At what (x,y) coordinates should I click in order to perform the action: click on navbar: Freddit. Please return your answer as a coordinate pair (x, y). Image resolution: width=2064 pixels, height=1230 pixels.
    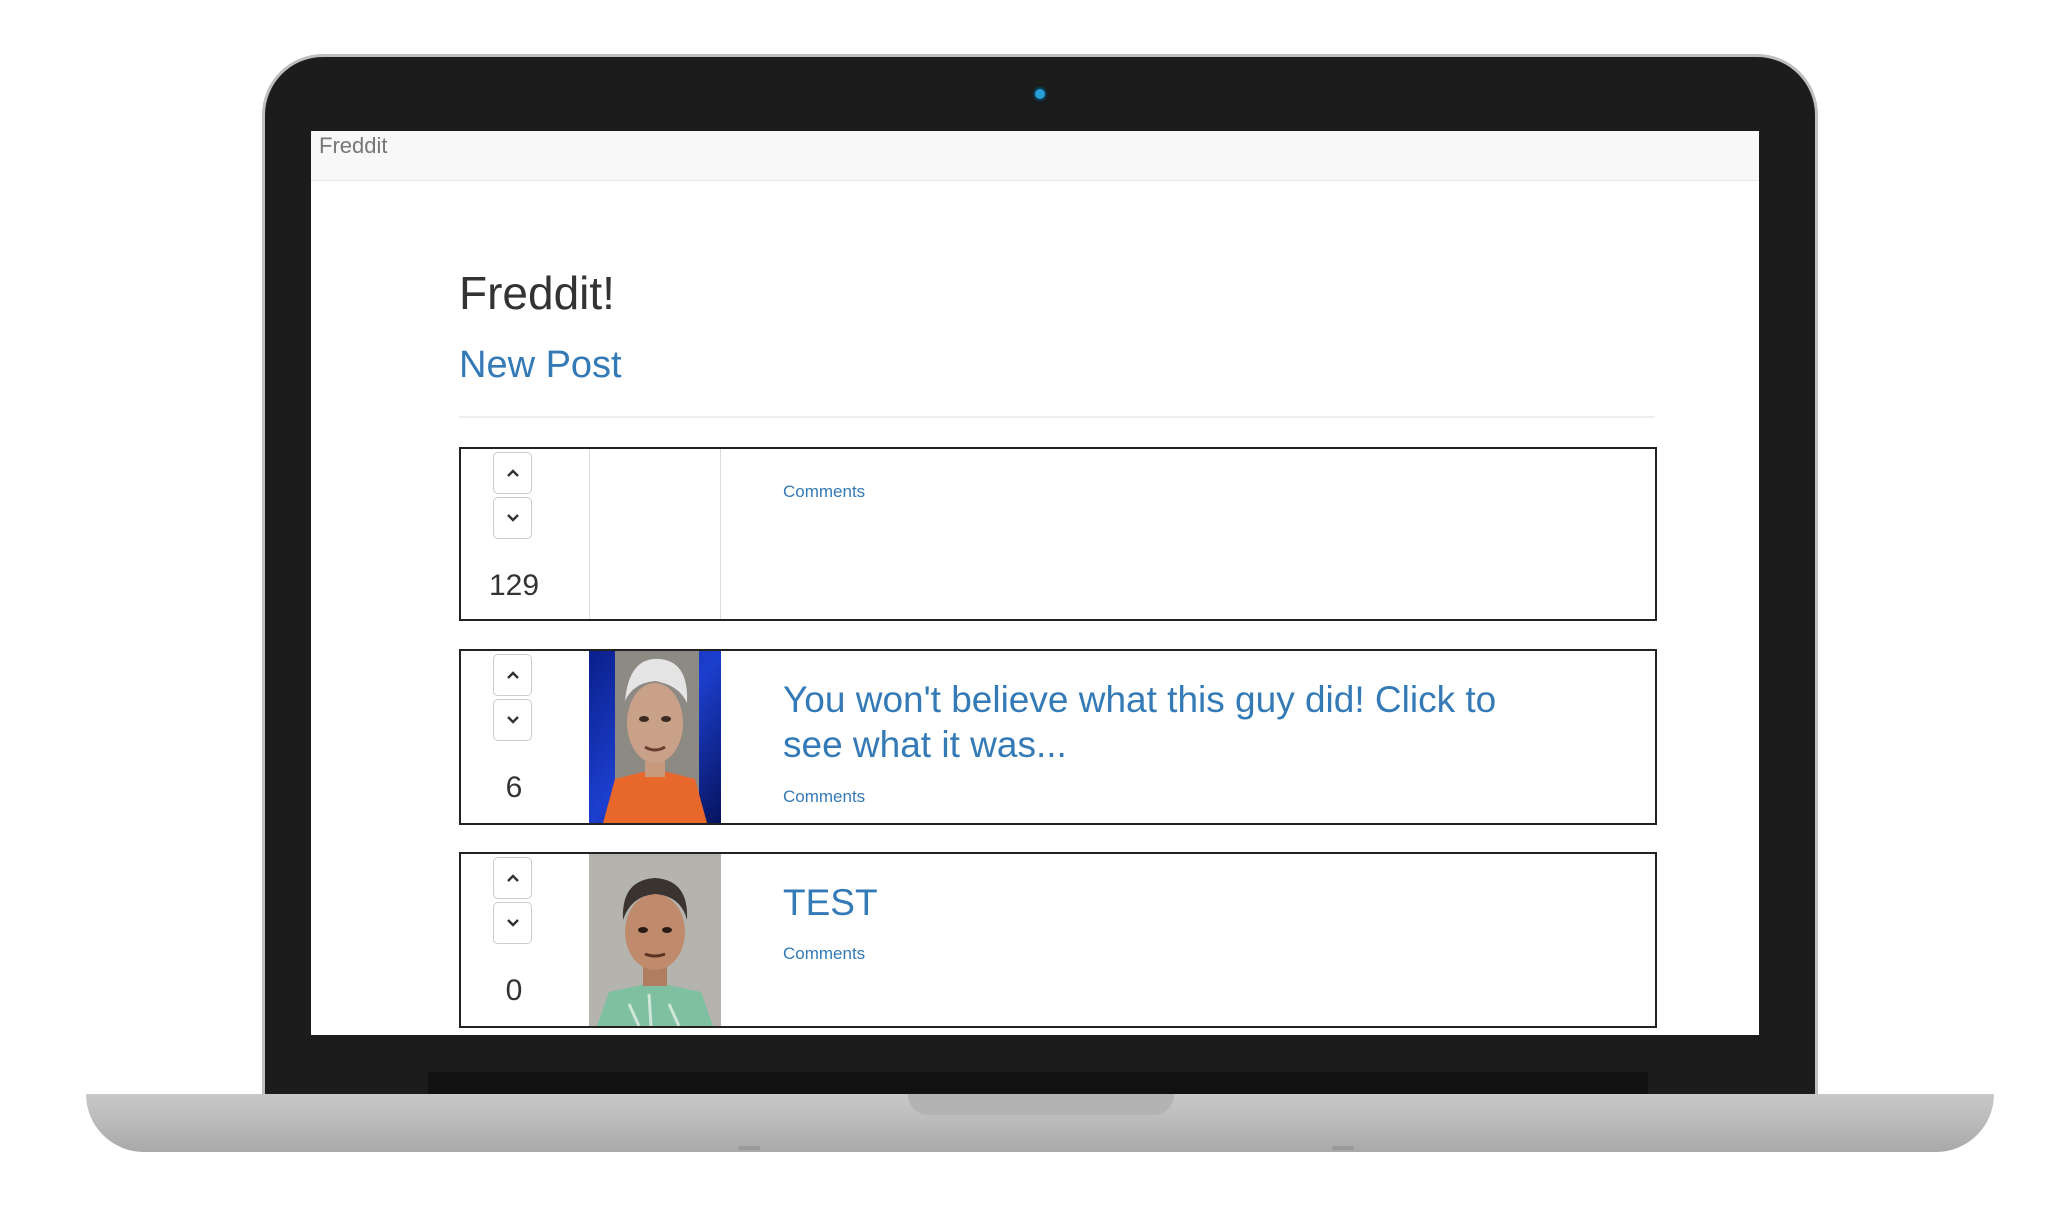
    Looking at the image, I should click on (1035, 156).